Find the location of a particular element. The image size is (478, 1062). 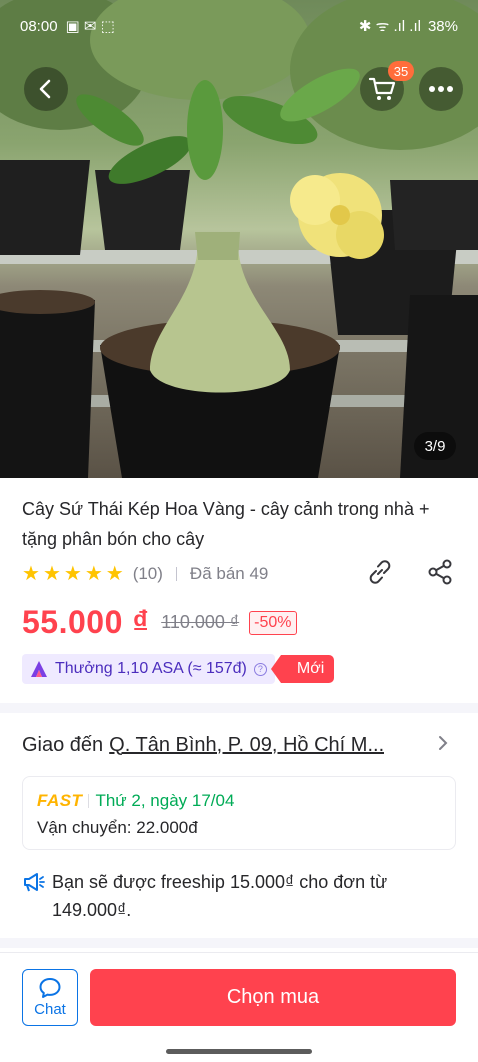

more-dots-icon is located at coordinates (441, 89).